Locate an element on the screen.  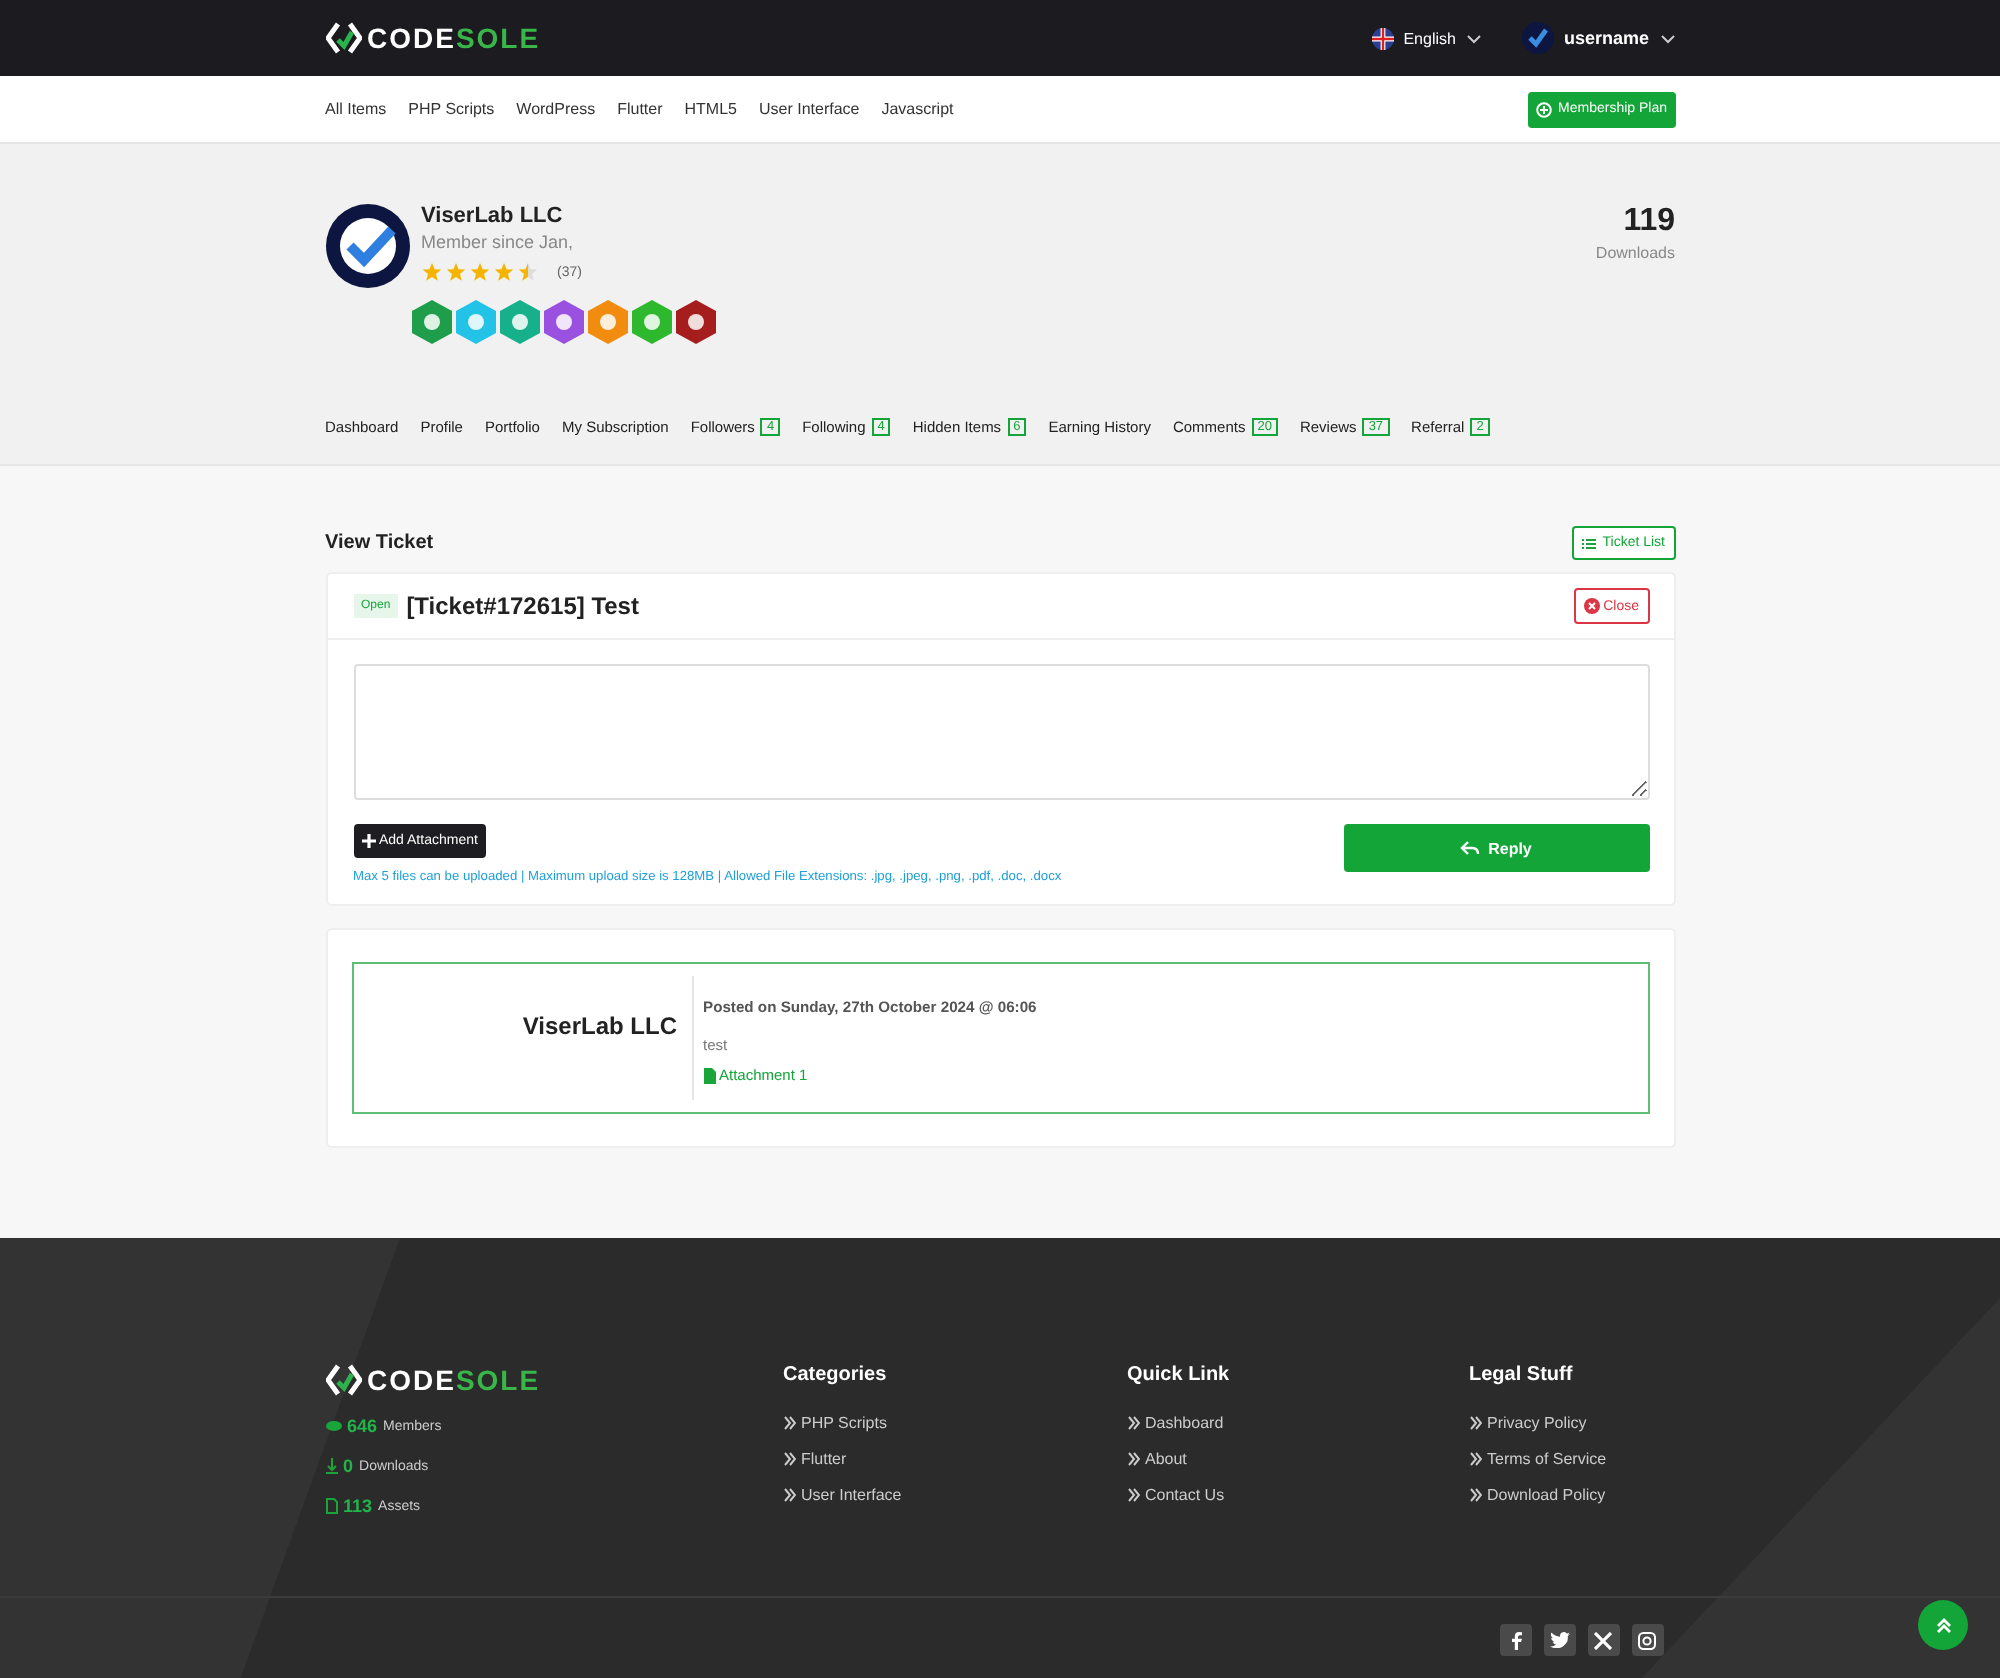
footer-link: About is located at coordinates (1157, 1459).